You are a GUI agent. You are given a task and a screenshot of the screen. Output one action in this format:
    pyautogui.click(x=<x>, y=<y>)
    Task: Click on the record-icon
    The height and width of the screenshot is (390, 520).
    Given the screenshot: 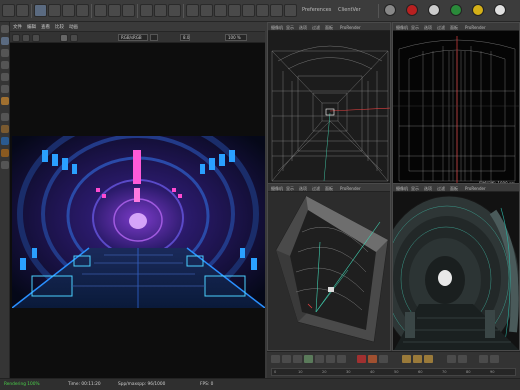 What is the action you would take?
    pyautogui.click(x=361, y=359)
    